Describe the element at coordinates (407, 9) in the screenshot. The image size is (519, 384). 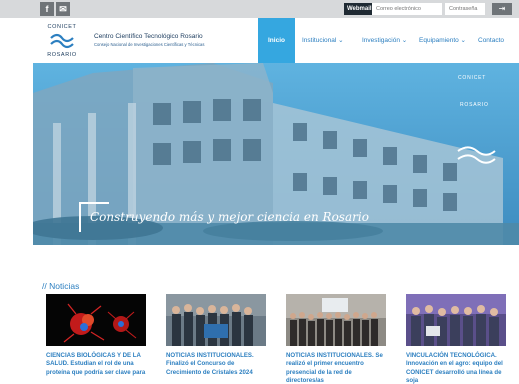
I see `email-field` at that location.